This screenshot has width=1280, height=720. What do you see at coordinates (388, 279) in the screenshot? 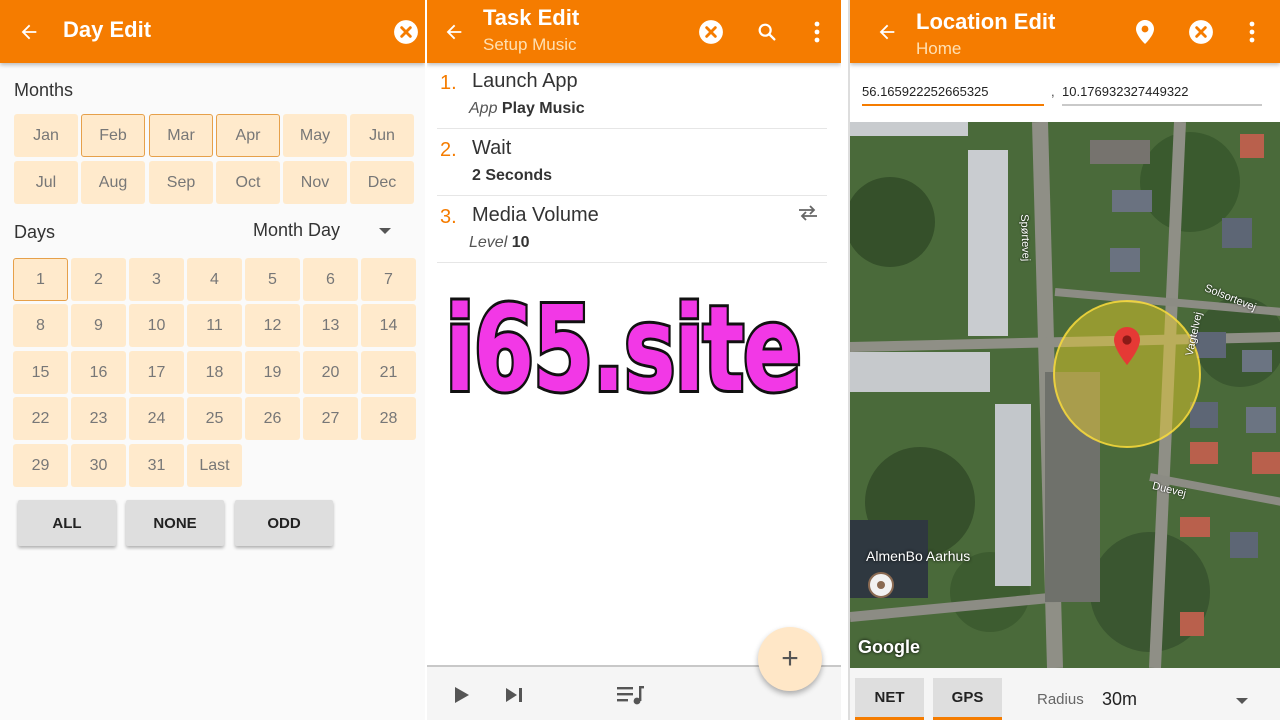
I see `day-chip: 7` at bounding box center [388, 279].